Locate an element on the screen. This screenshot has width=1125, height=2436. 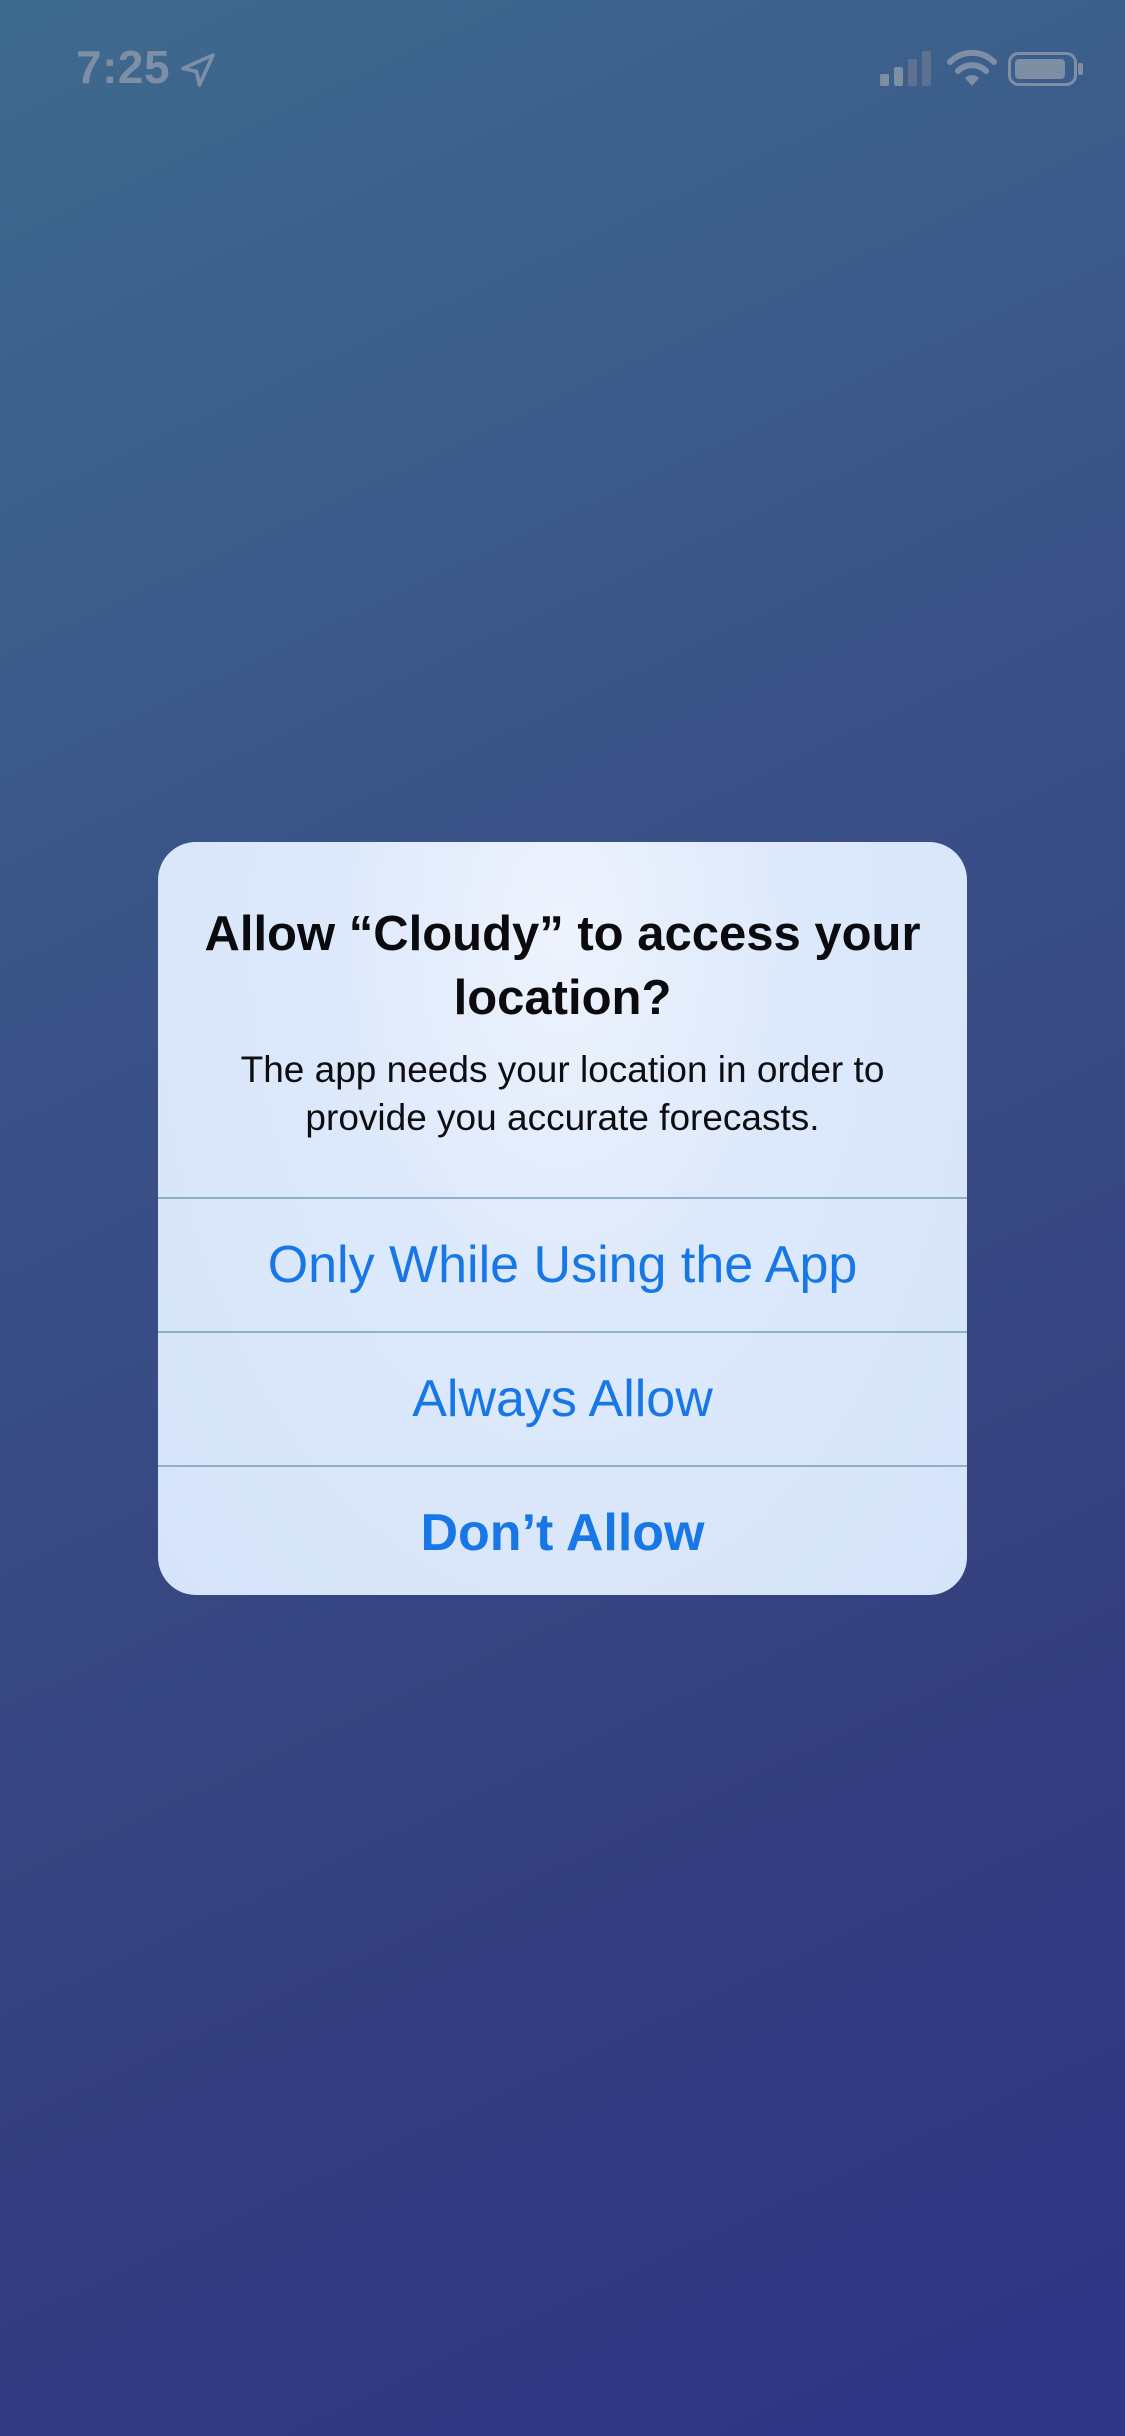
only-while-using-button: Only While Using the App is located at coordinates (562, 1264).